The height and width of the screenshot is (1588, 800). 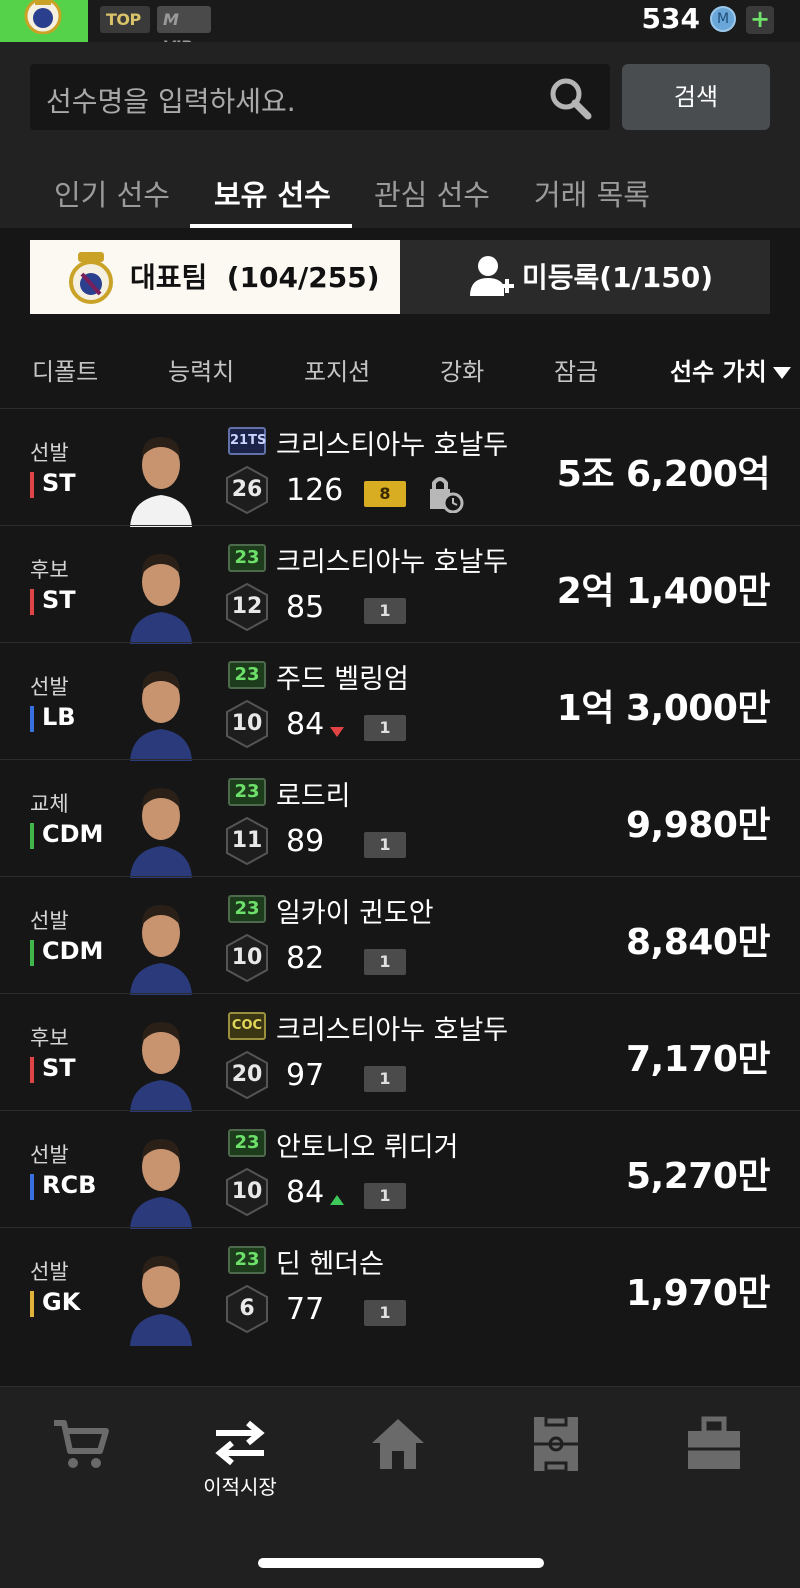 I want to click on vip-badge: M VIP, so click(x=184, y=31).